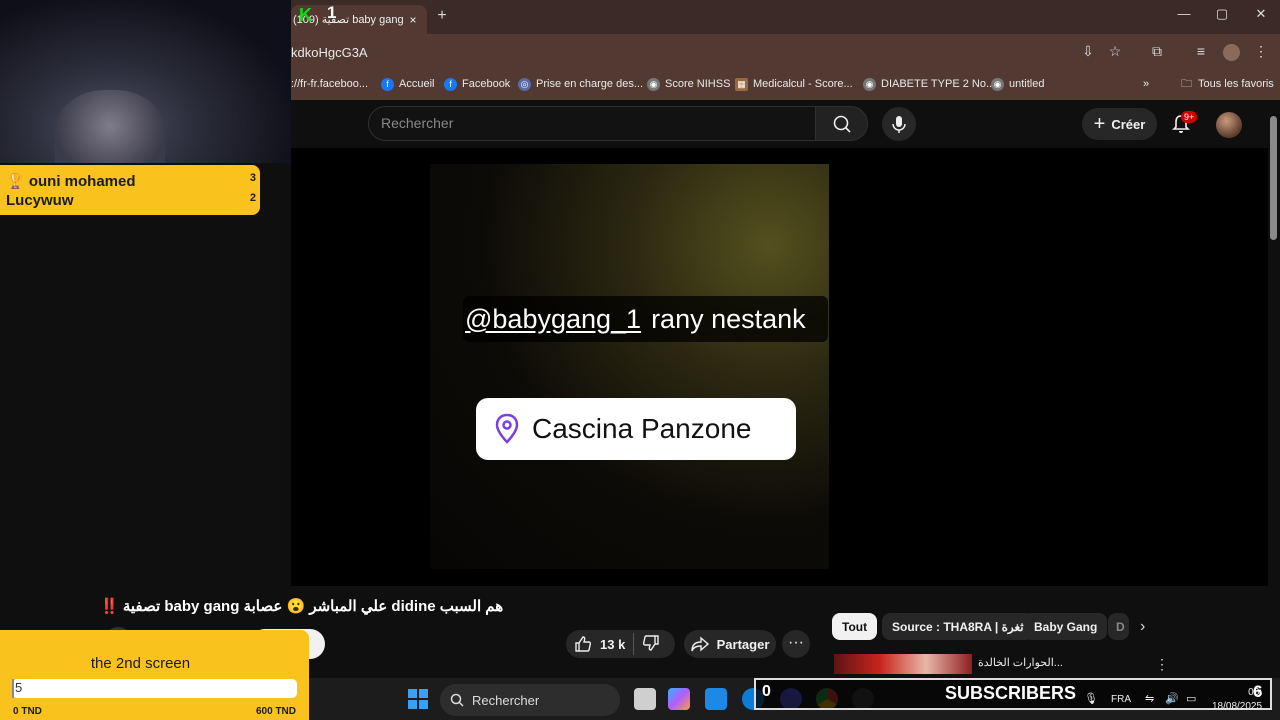 This screenshot has width=1280, height=720. Describe the element at coordinates (796, 644) in the screenshot. I see `more-actions-button: ···` at that location.